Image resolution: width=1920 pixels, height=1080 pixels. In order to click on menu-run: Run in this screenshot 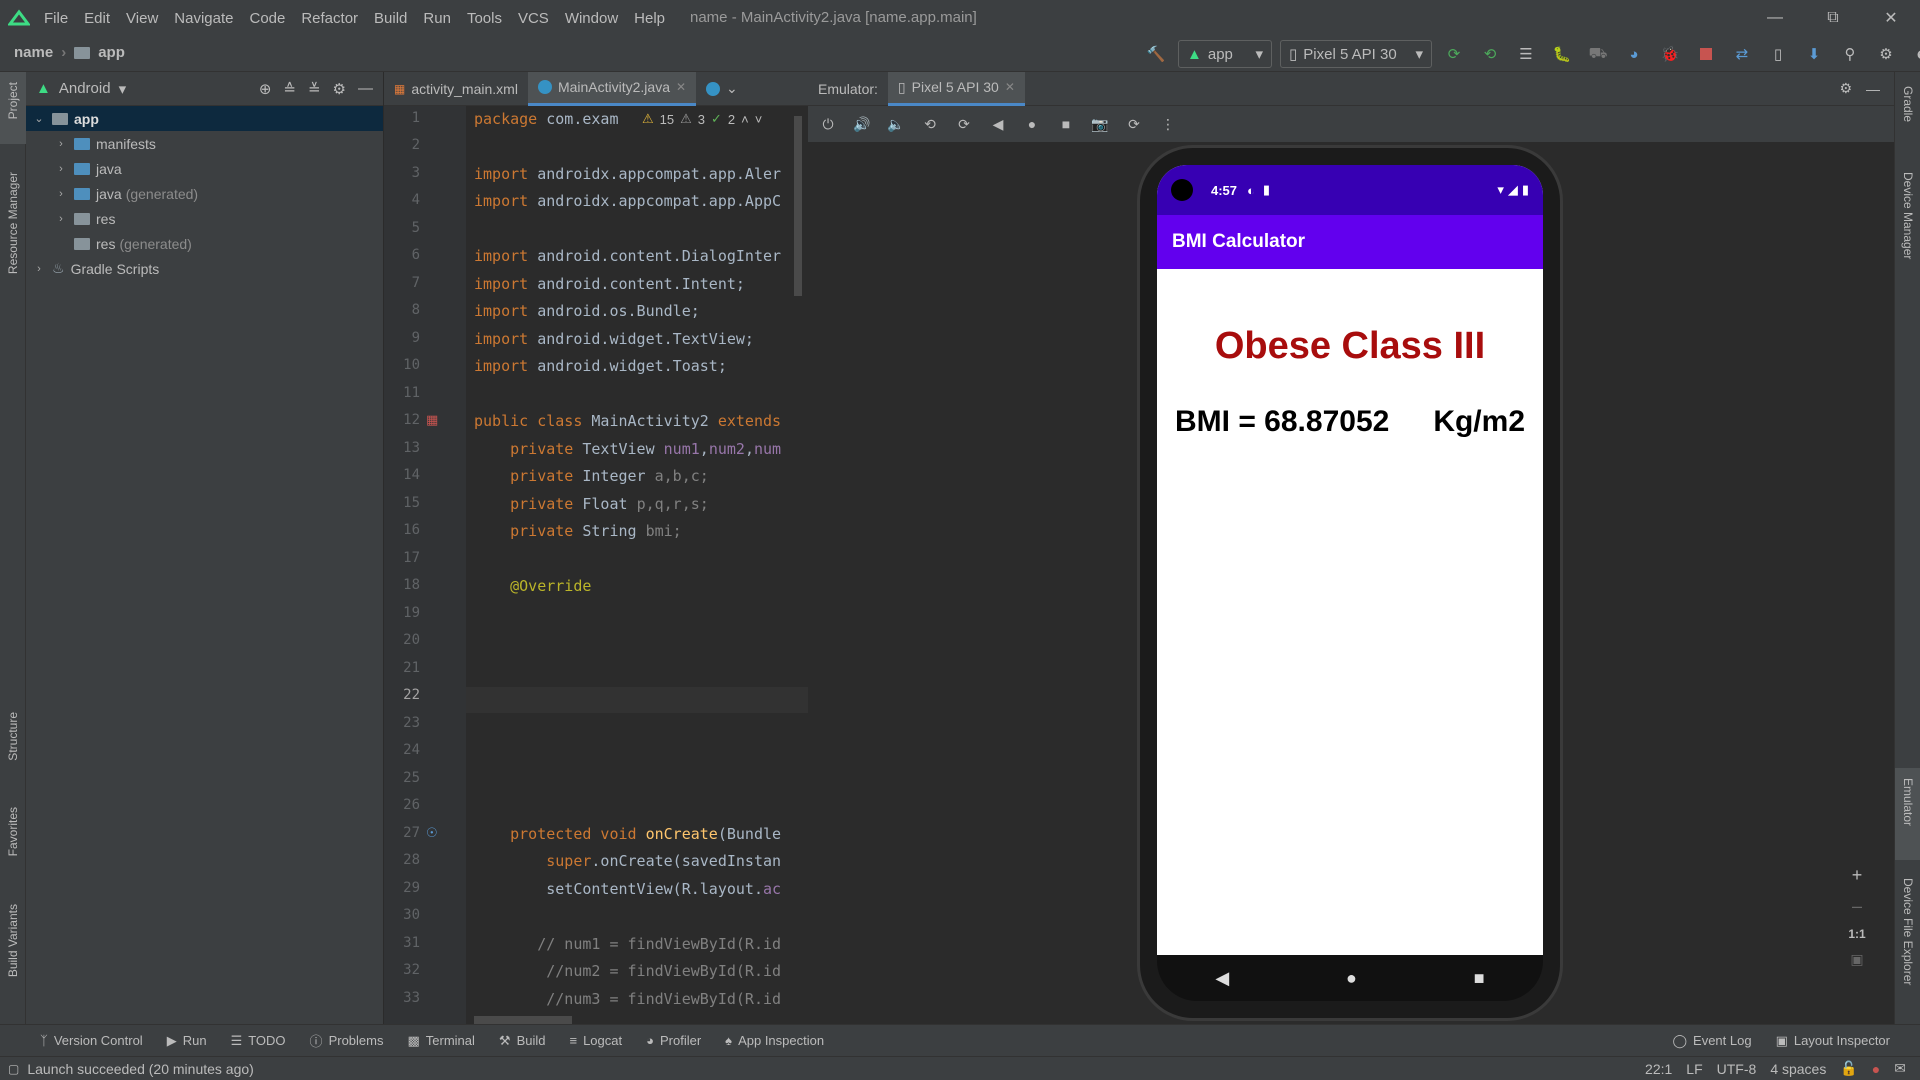, I will do `click(437, 18)`.